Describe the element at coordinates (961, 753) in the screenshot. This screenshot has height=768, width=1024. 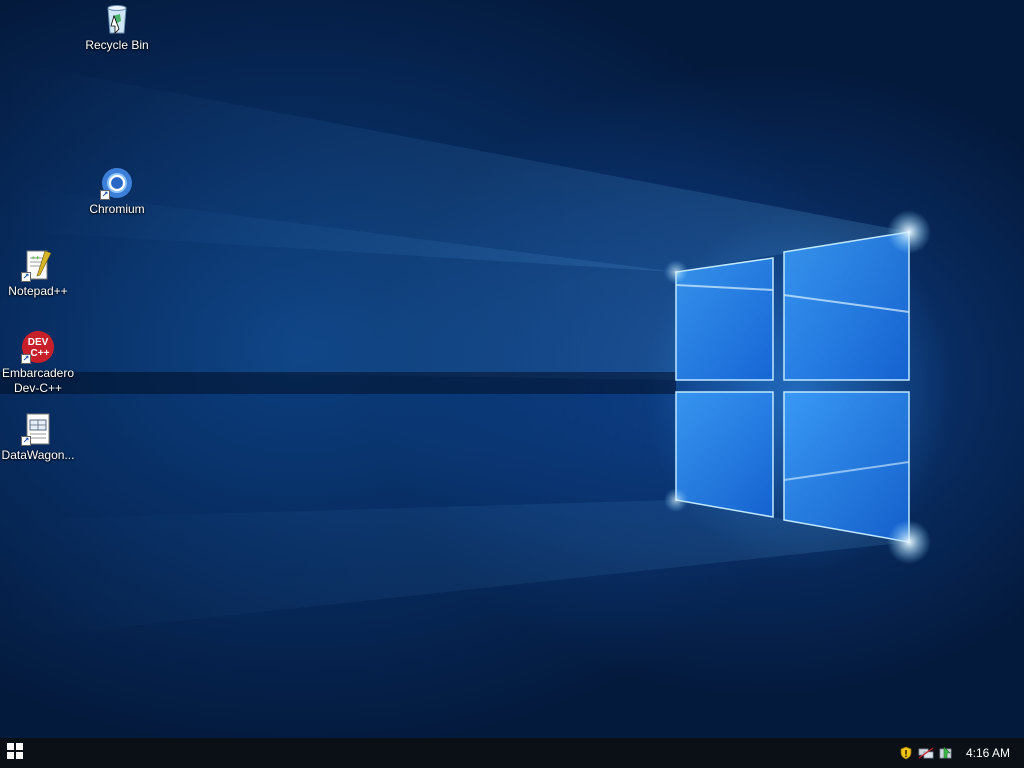
I see `system-tray: 4:16 AM` at that location.